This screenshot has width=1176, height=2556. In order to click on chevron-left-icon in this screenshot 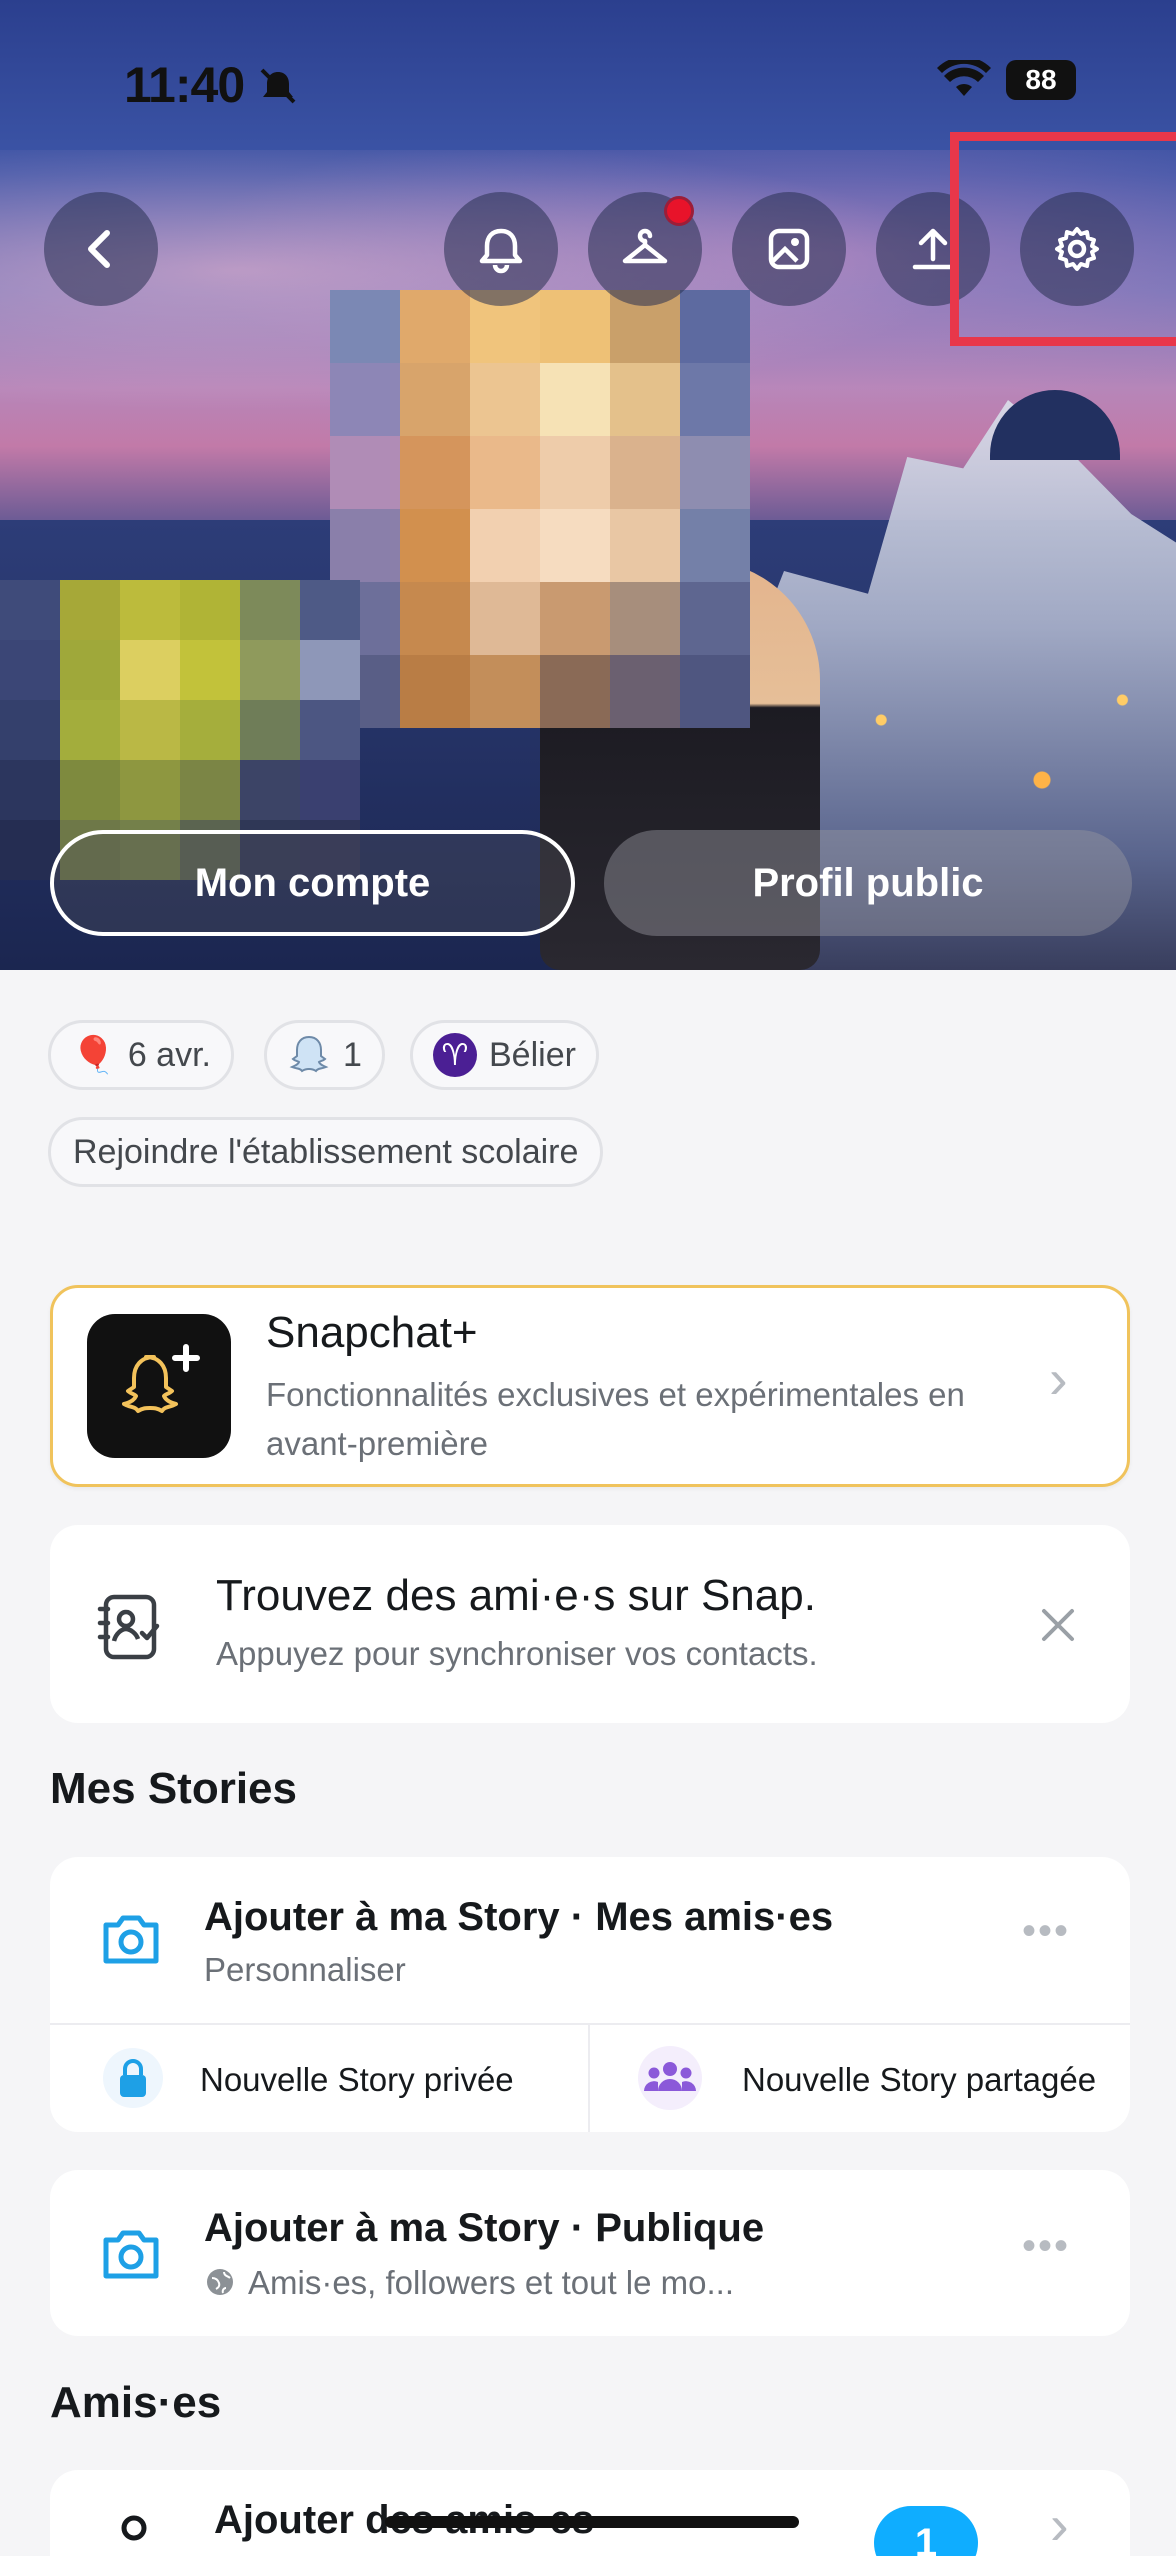, I will do `click(99, 249)`.